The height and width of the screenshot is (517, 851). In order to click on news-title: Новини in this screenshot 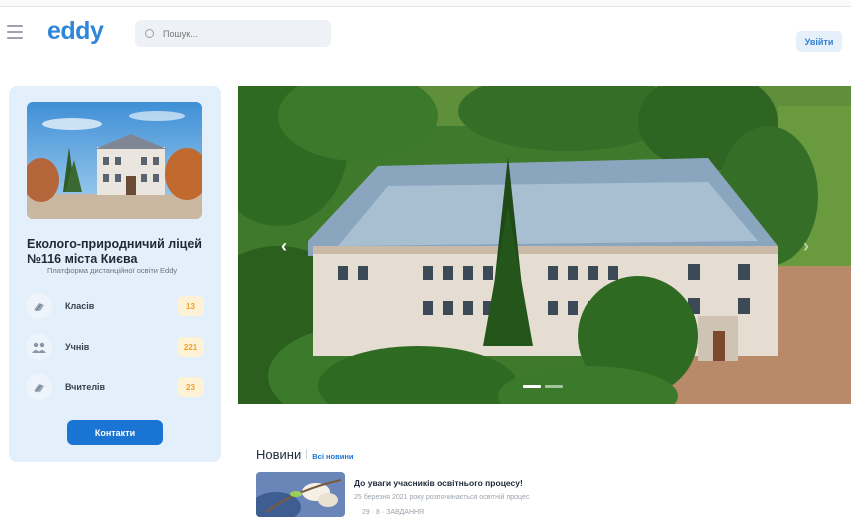, I will do `click(279, 454)`.